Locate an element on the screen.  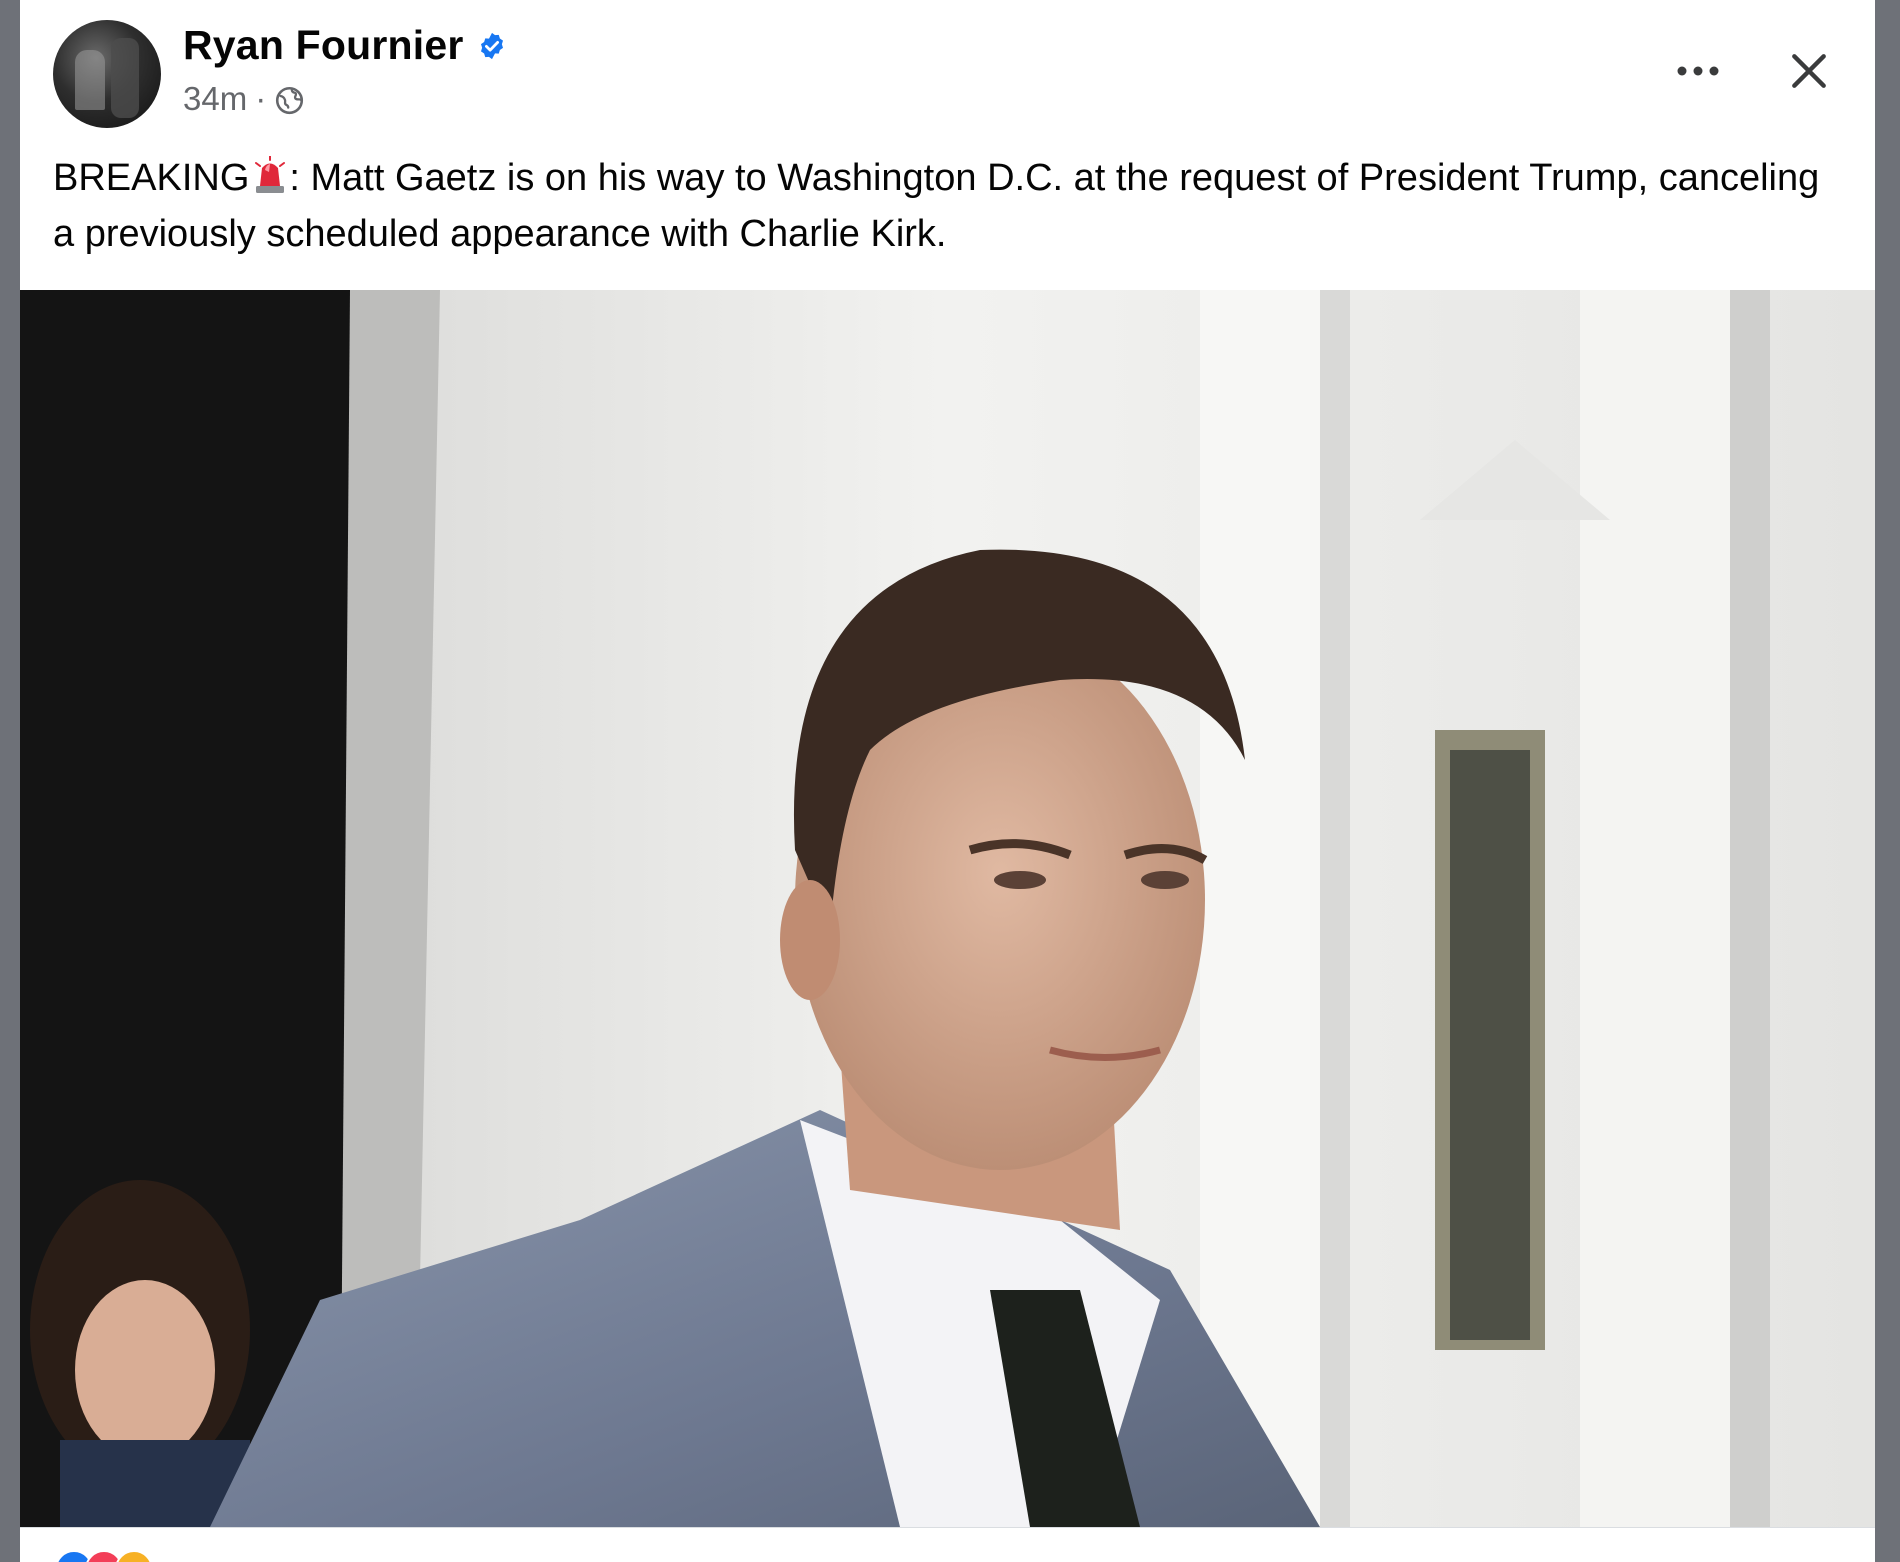
post-timestamp: 34m is located at coordinates (215, 99).